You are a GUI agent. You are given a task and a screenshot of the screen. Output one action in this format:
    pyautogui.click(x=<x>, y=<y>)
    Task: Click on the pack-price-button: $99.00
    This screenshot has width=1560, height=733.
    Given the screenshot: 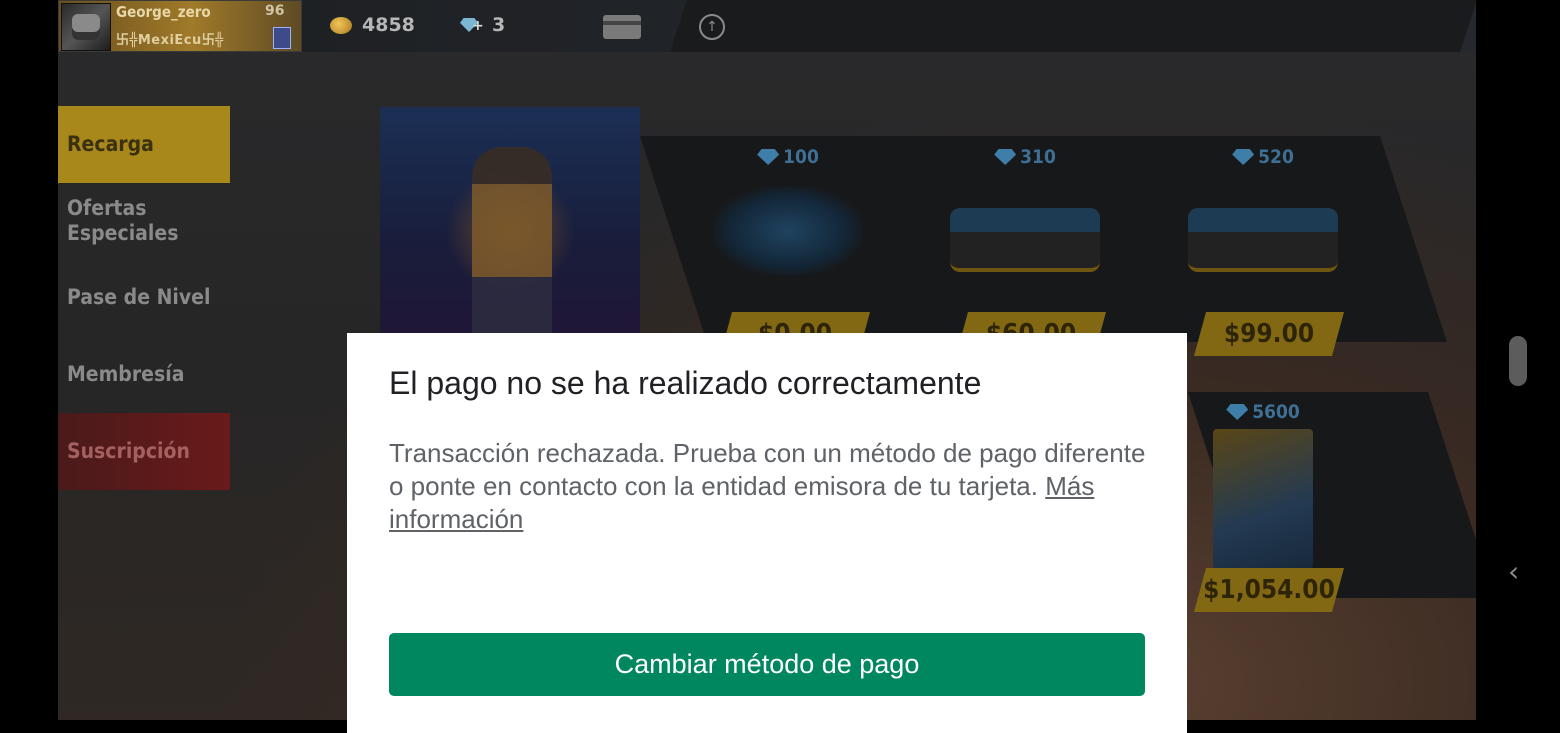 What is the action you would take?
    pyautogui.click(x=1269, y=334)
    